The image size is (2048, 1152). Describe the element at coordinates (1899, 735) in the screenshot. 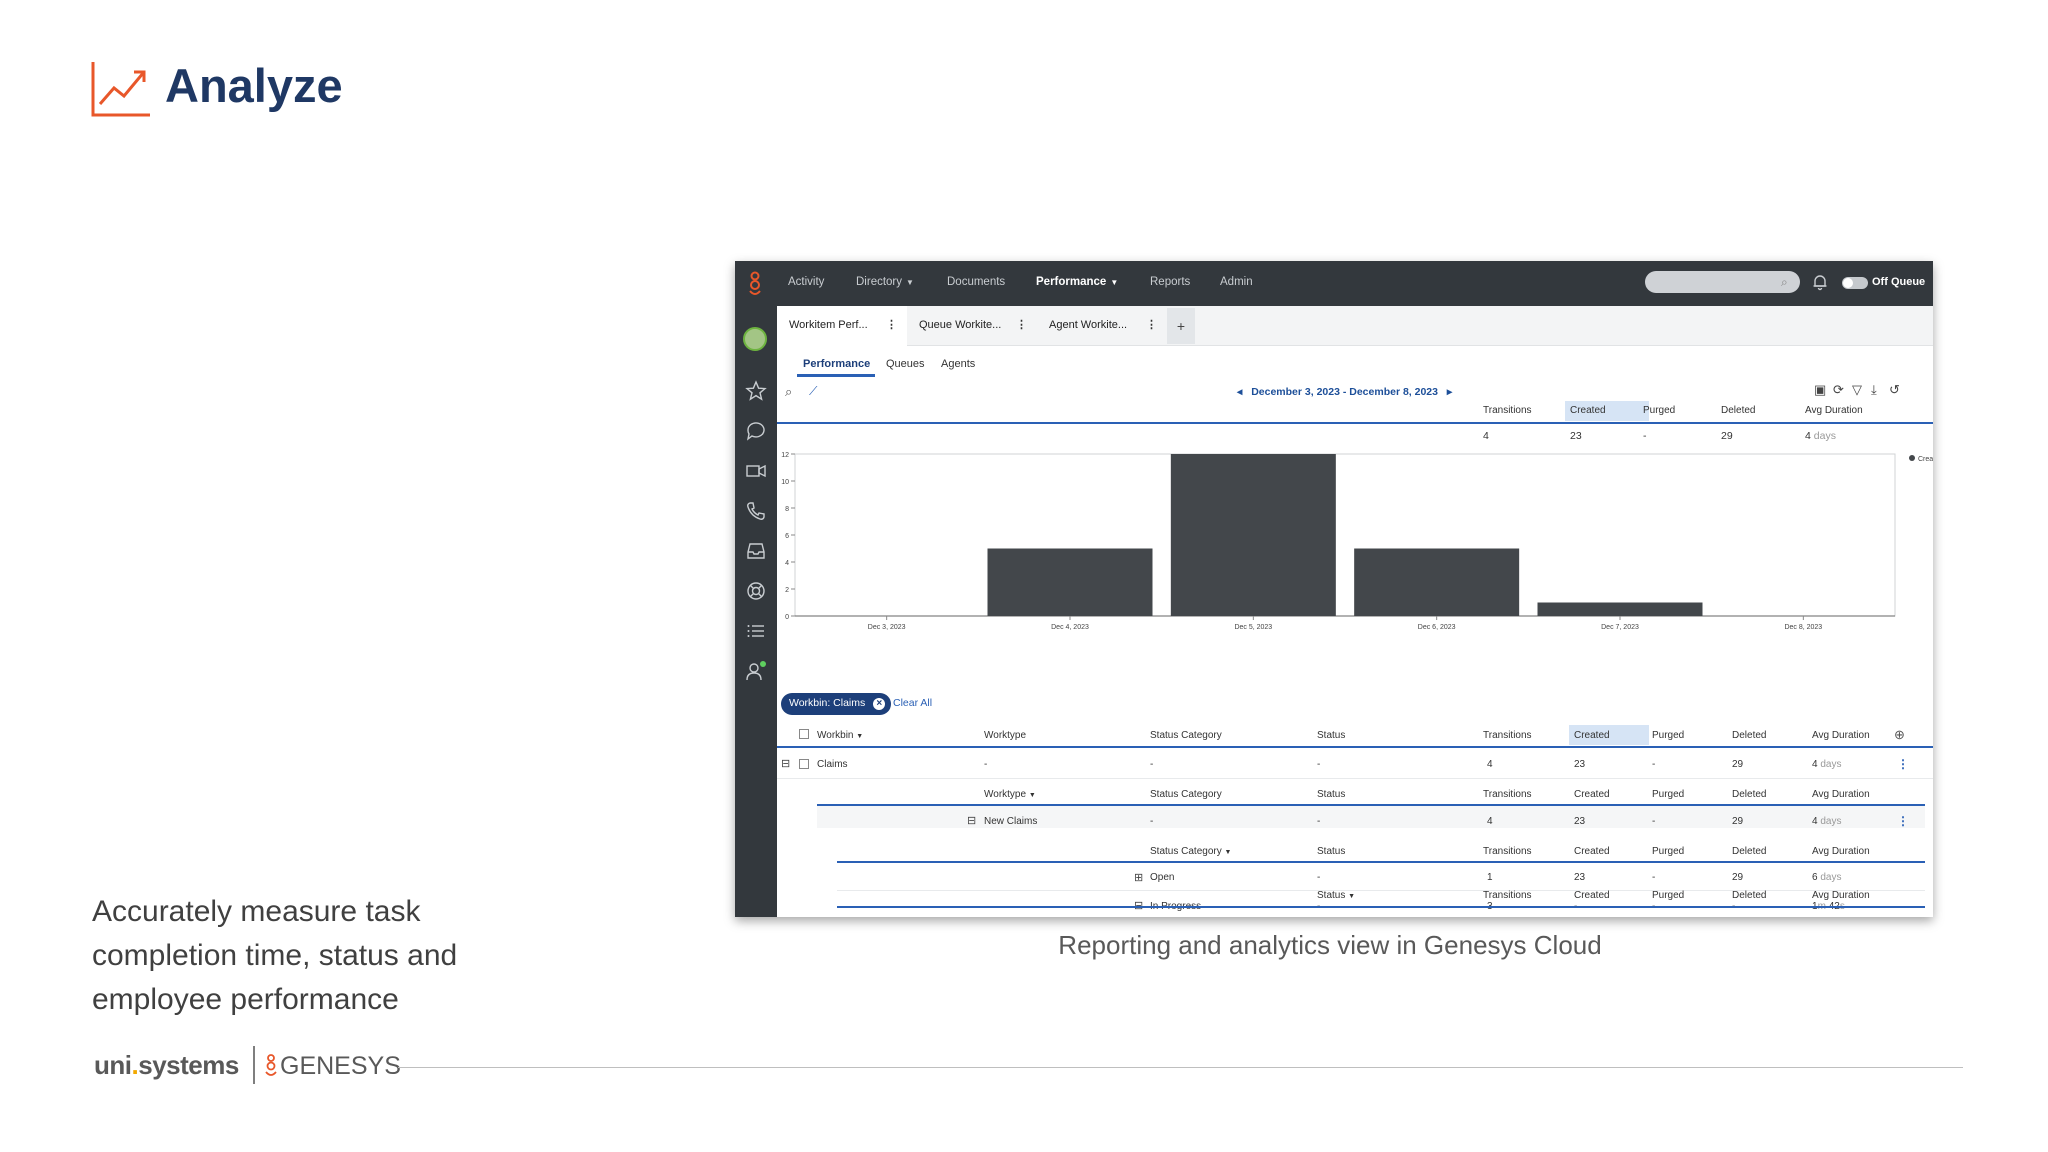

I see `add-column-icon: ⊕` at that location.